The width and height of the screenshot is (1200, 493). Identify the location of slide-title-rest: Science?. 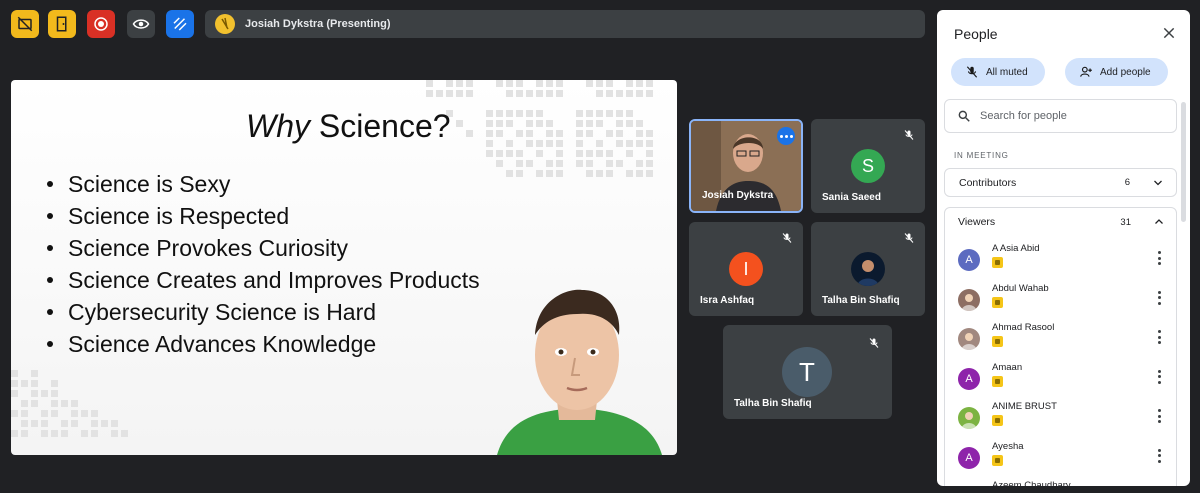
(380, 126).